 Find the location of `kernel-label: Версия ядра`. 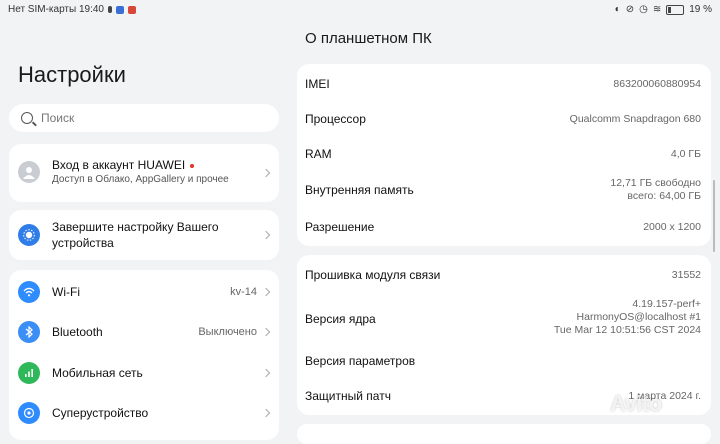

kernel-label: Версия ядра is located at coordinates (340, 319).